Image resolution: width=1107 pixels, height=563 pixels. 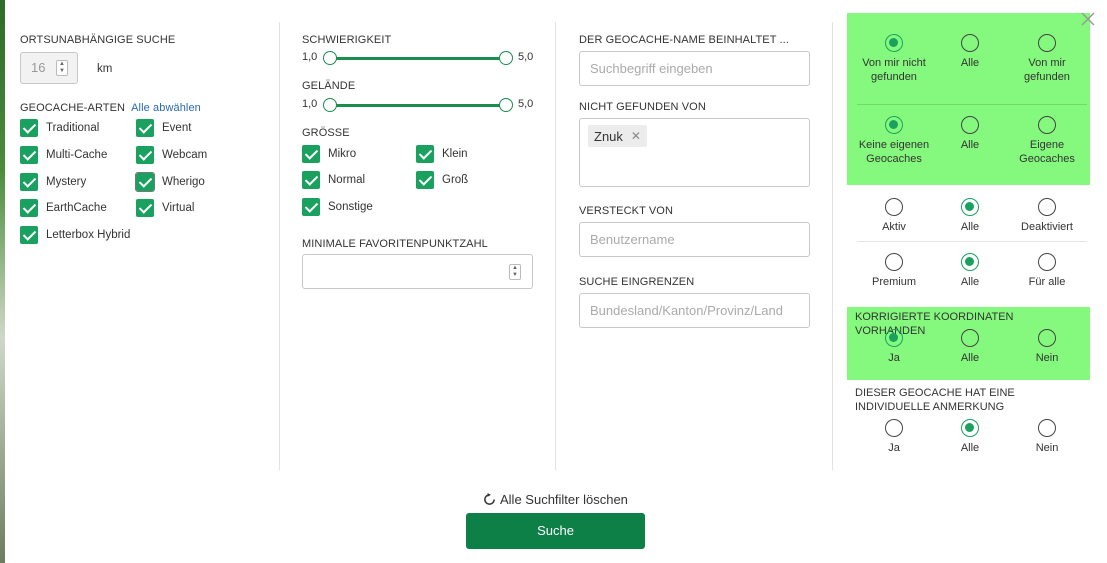 I want to click on types-heading-label: GEOCACHE-ARTEN, so click(x=73, y=108).